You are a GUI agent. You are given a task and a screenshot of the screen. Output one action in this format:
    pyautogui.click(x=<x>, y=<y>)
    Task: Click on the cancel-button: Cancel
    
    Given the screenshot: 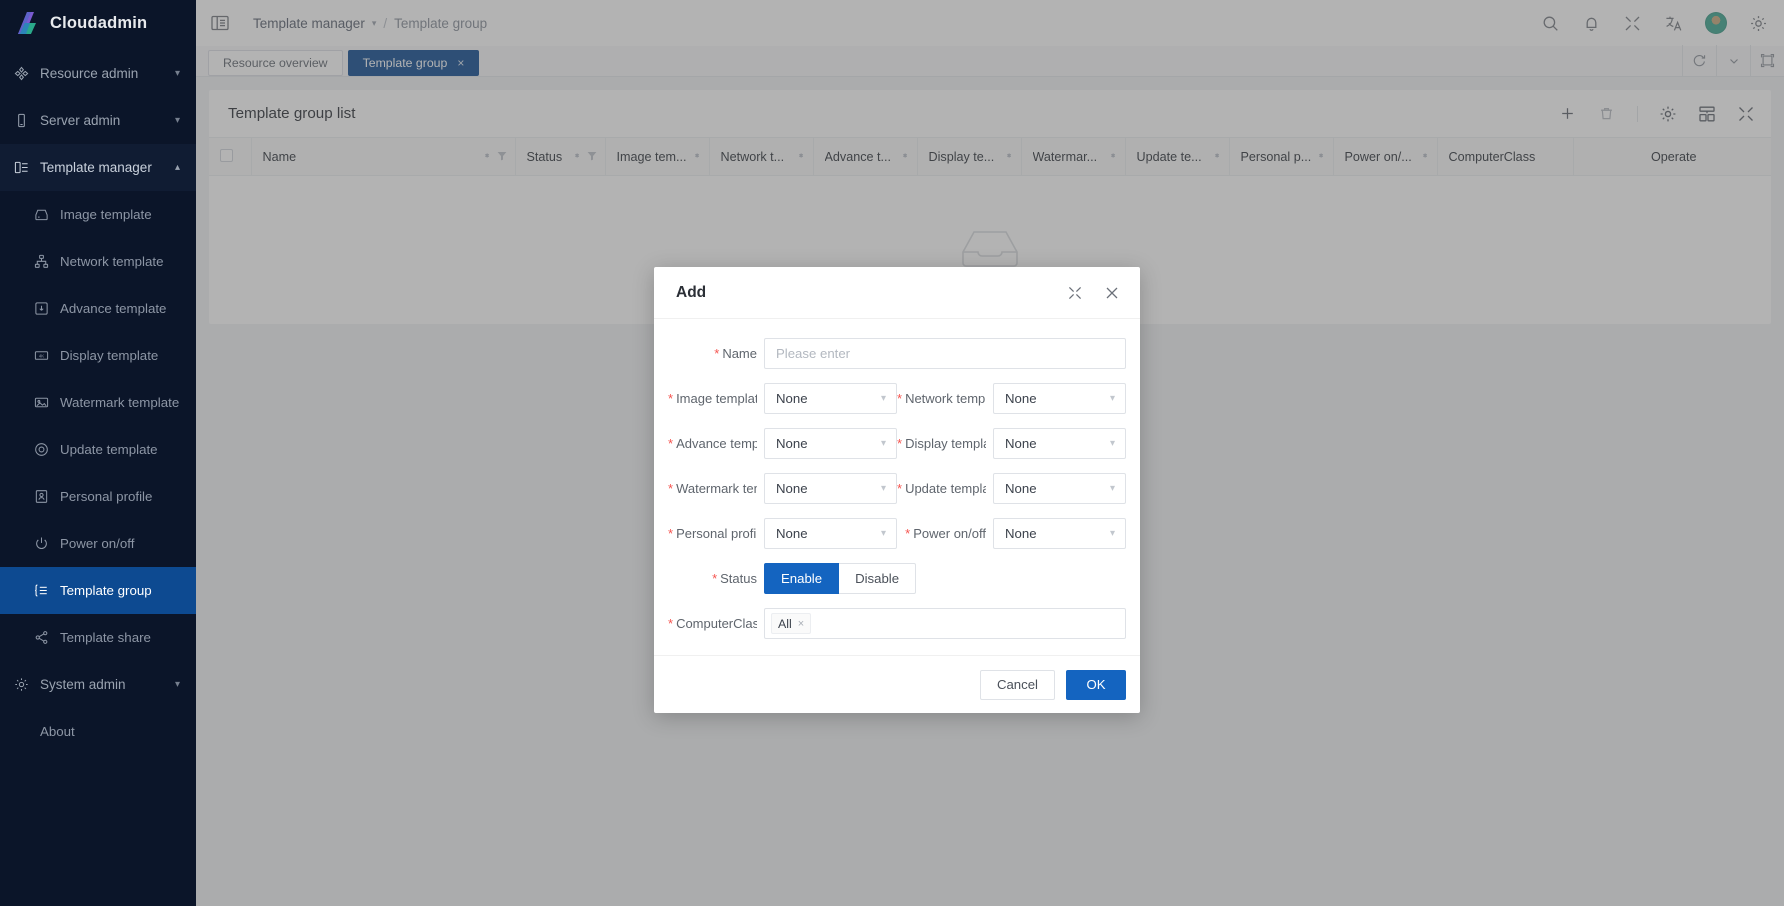 What is the action you would take?
    pyautogui.click(x=1017, y=684)
    